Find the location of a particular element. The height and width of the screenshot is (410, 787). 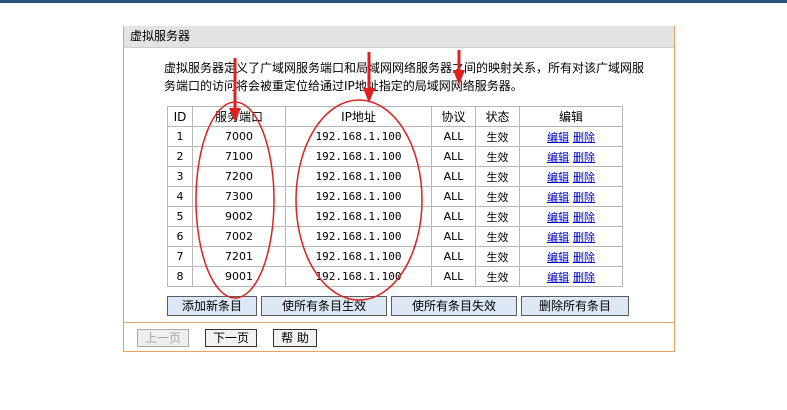

top-accent-strip is located at coordinates (393, 1).